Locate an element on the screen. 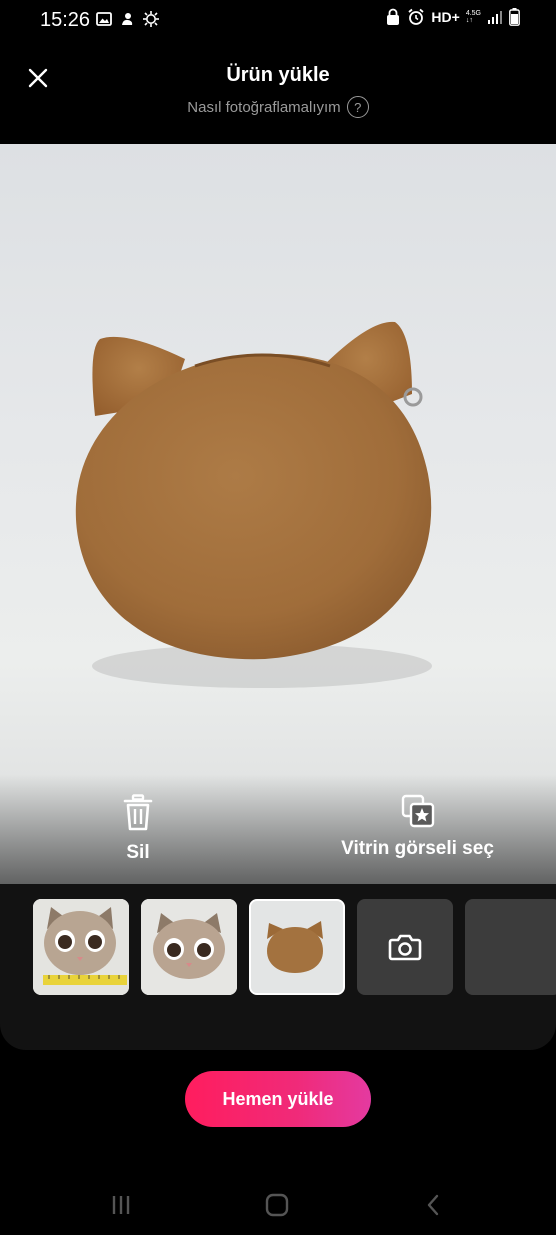 The width and height of the screenshot is (556, 1235). showcase-label: Vitrin görseli seç is located at coordinates (417, 848).